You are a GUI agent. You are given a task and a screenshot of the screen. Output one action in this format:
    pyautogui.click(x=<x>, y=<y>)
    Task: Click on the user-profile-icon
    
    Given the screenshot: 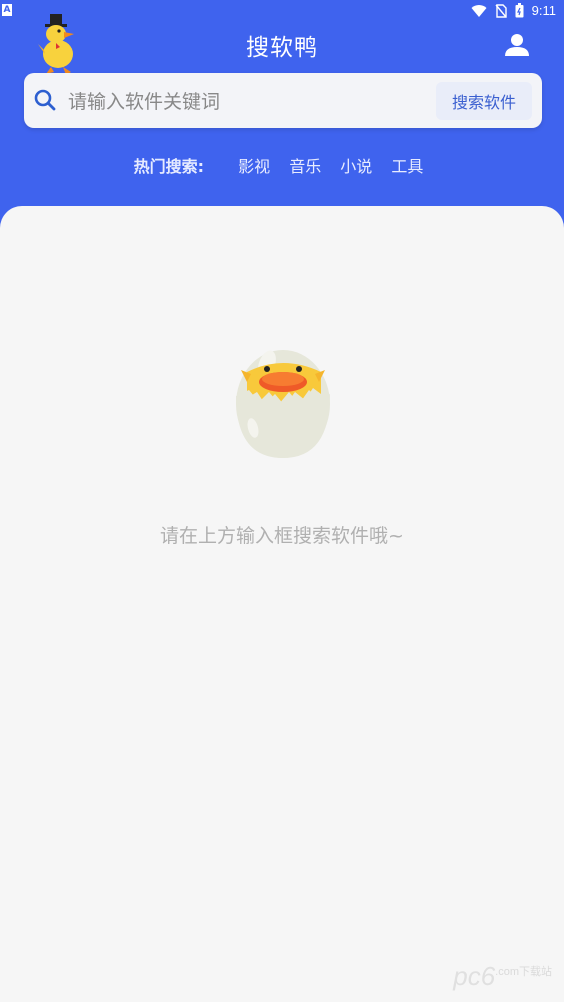 What is the action you would take?
    pyautogui.click(x=517, y=45)
    